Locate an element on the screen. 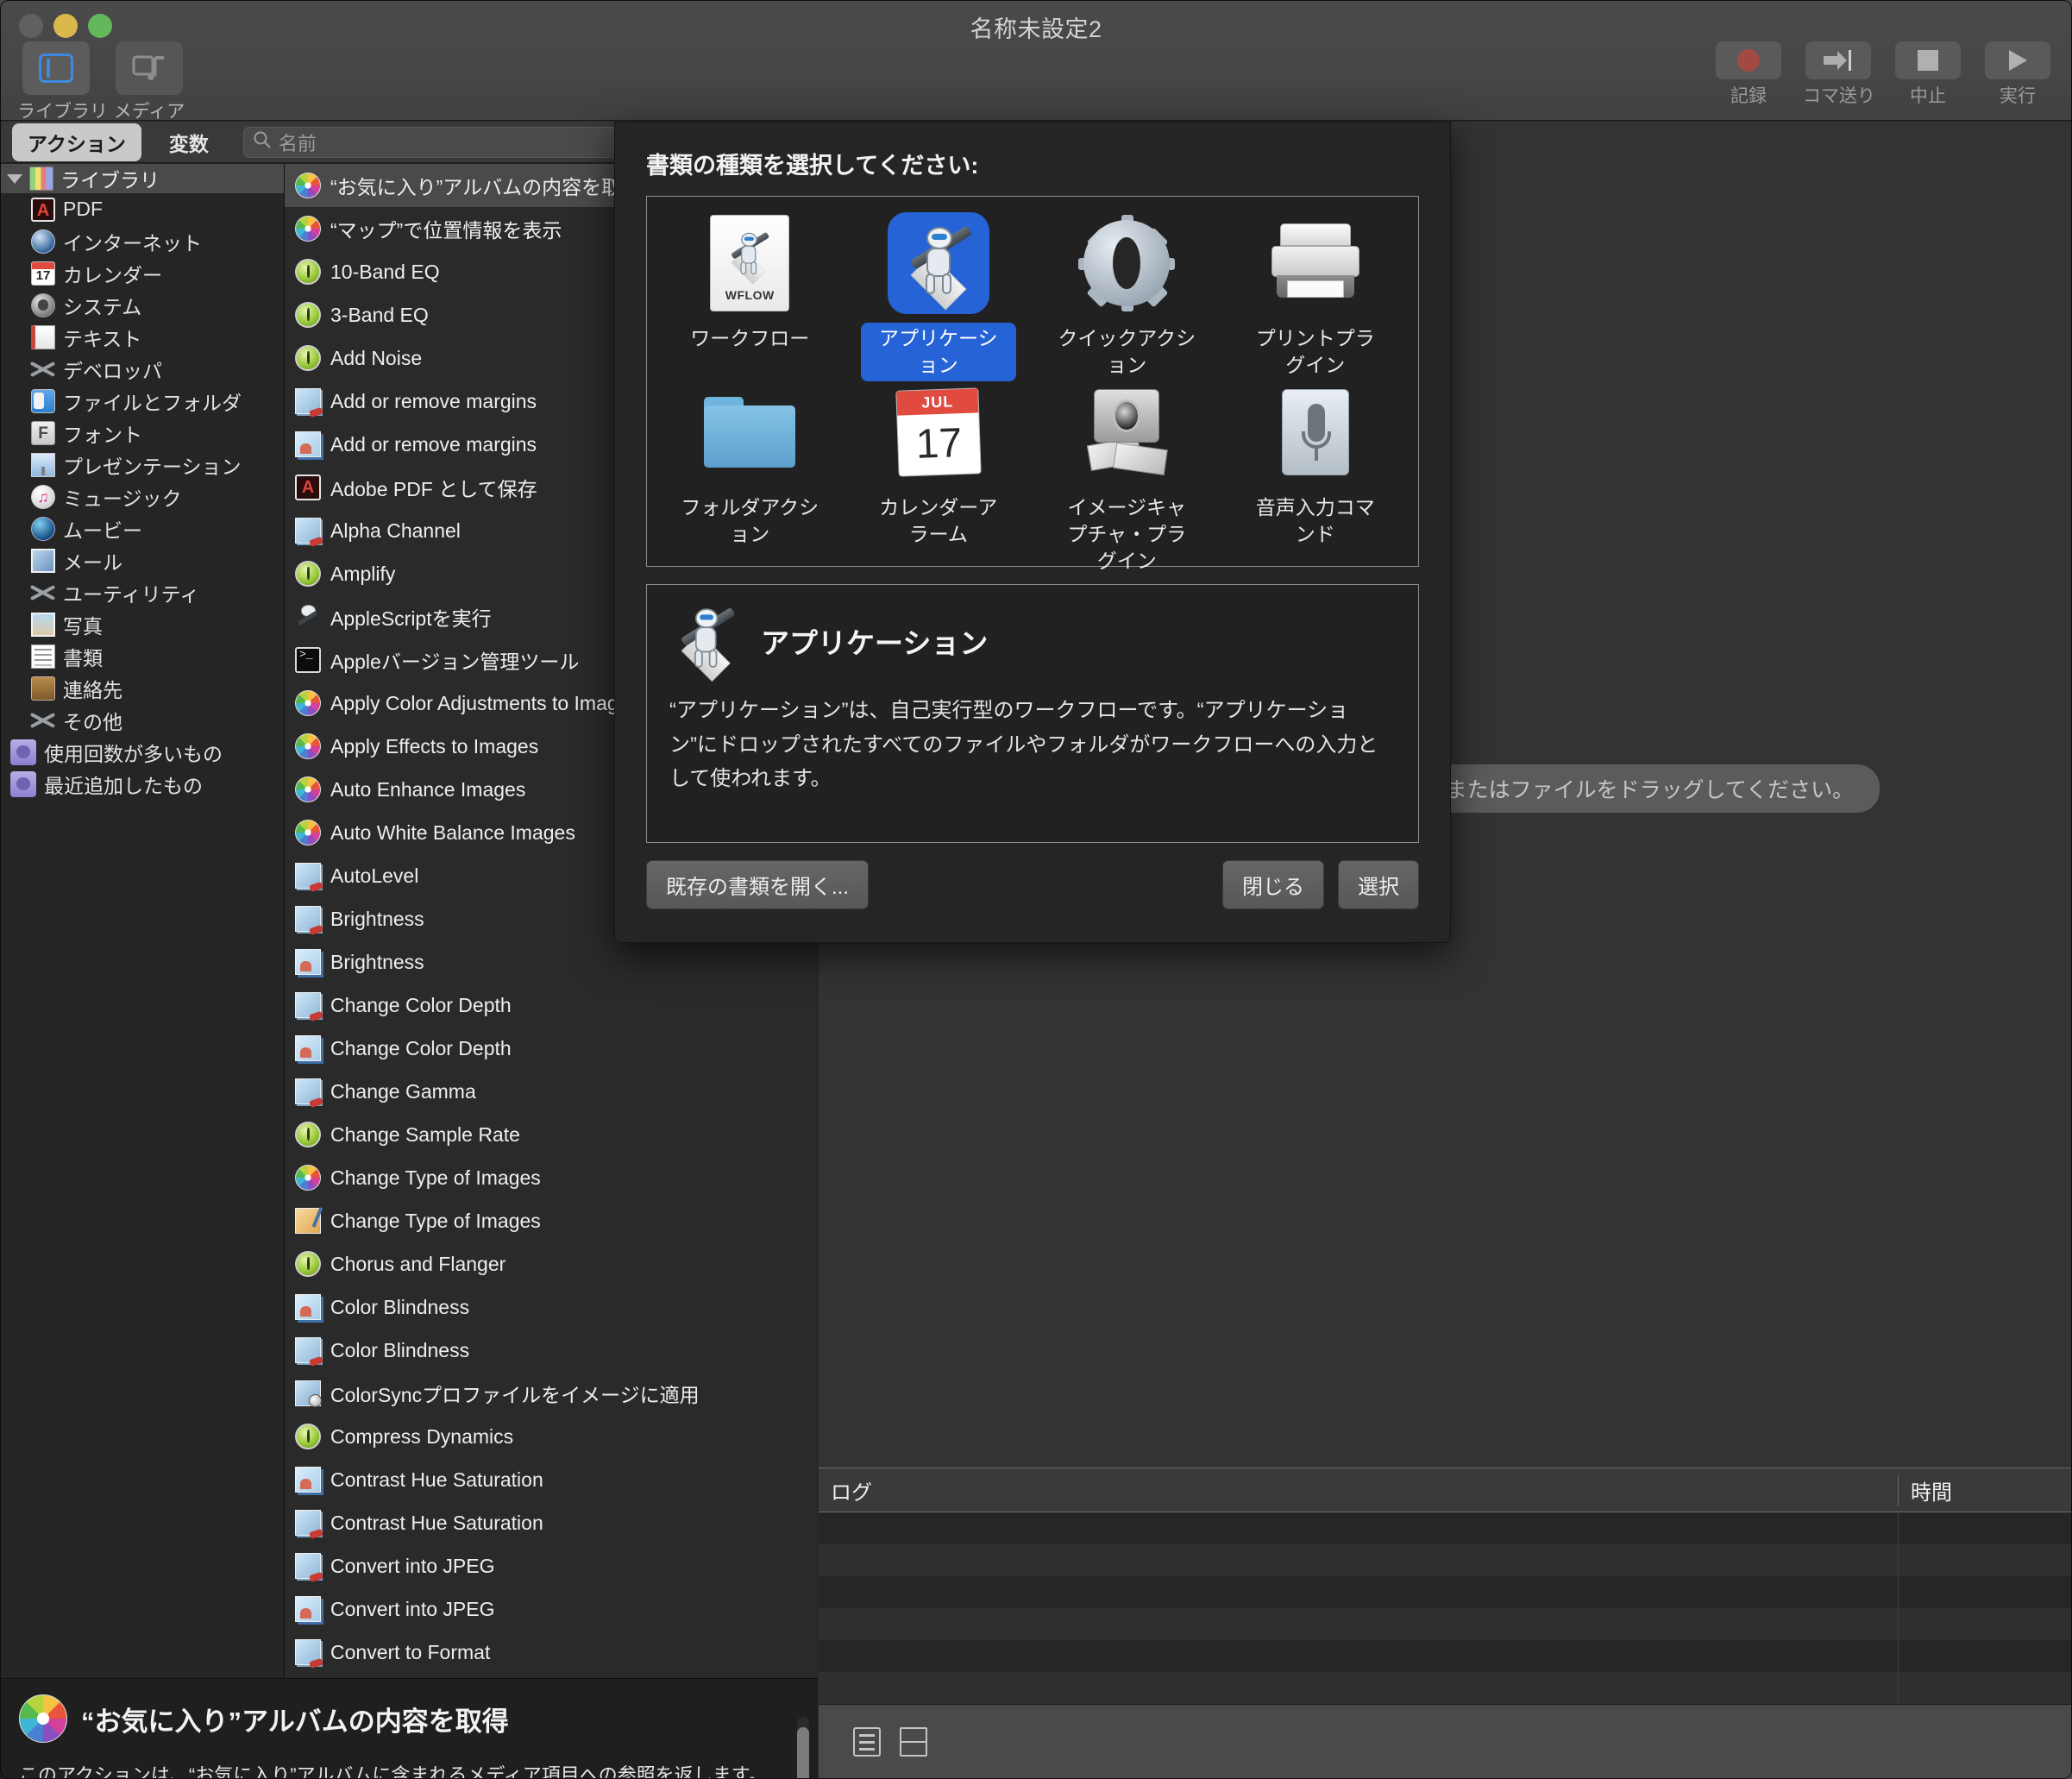 Image resolution: width=2072 pixels, height=1779 pixels. choose-button: 選択 is located at coordinates (1378, 885).